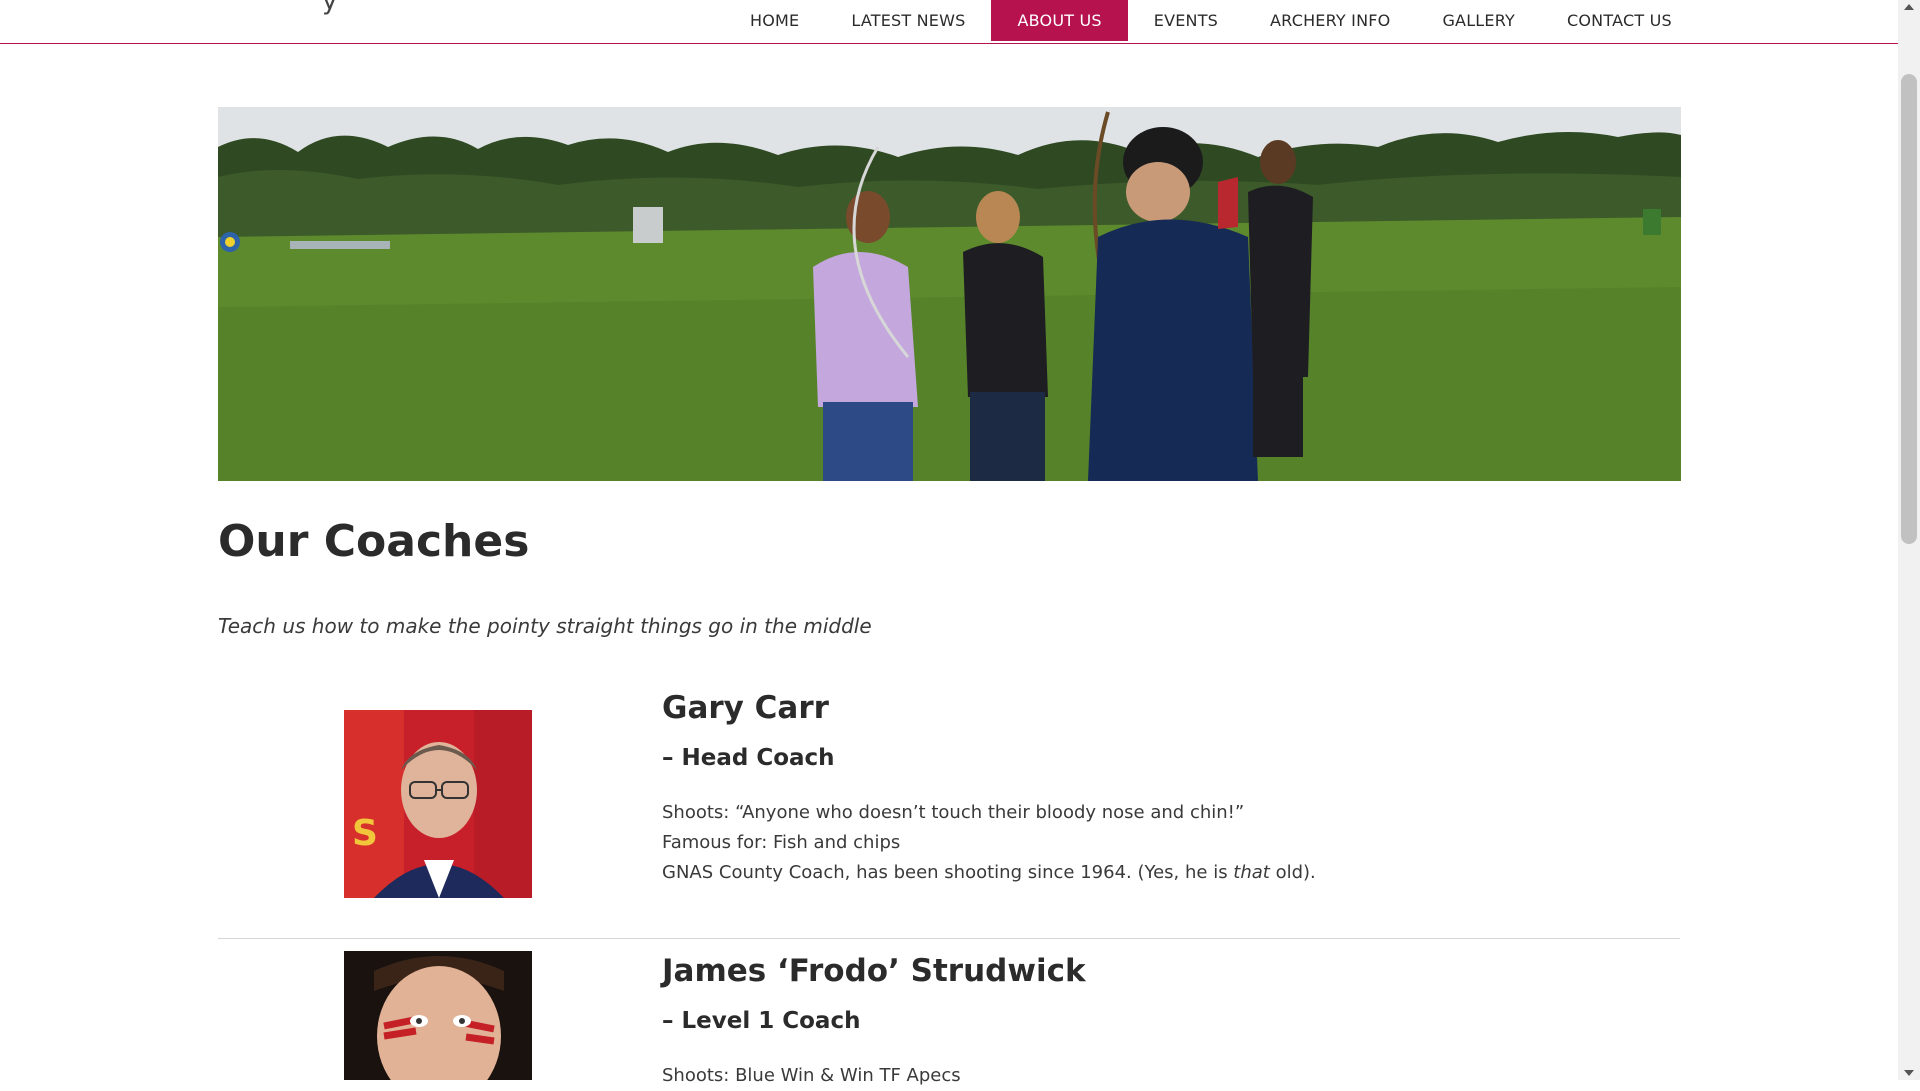 Image resolution: width=1920 pixels, height=1091 pixels. I want to click on coach-famous-for: Famous for: Fish and chips, so click(781, 842).